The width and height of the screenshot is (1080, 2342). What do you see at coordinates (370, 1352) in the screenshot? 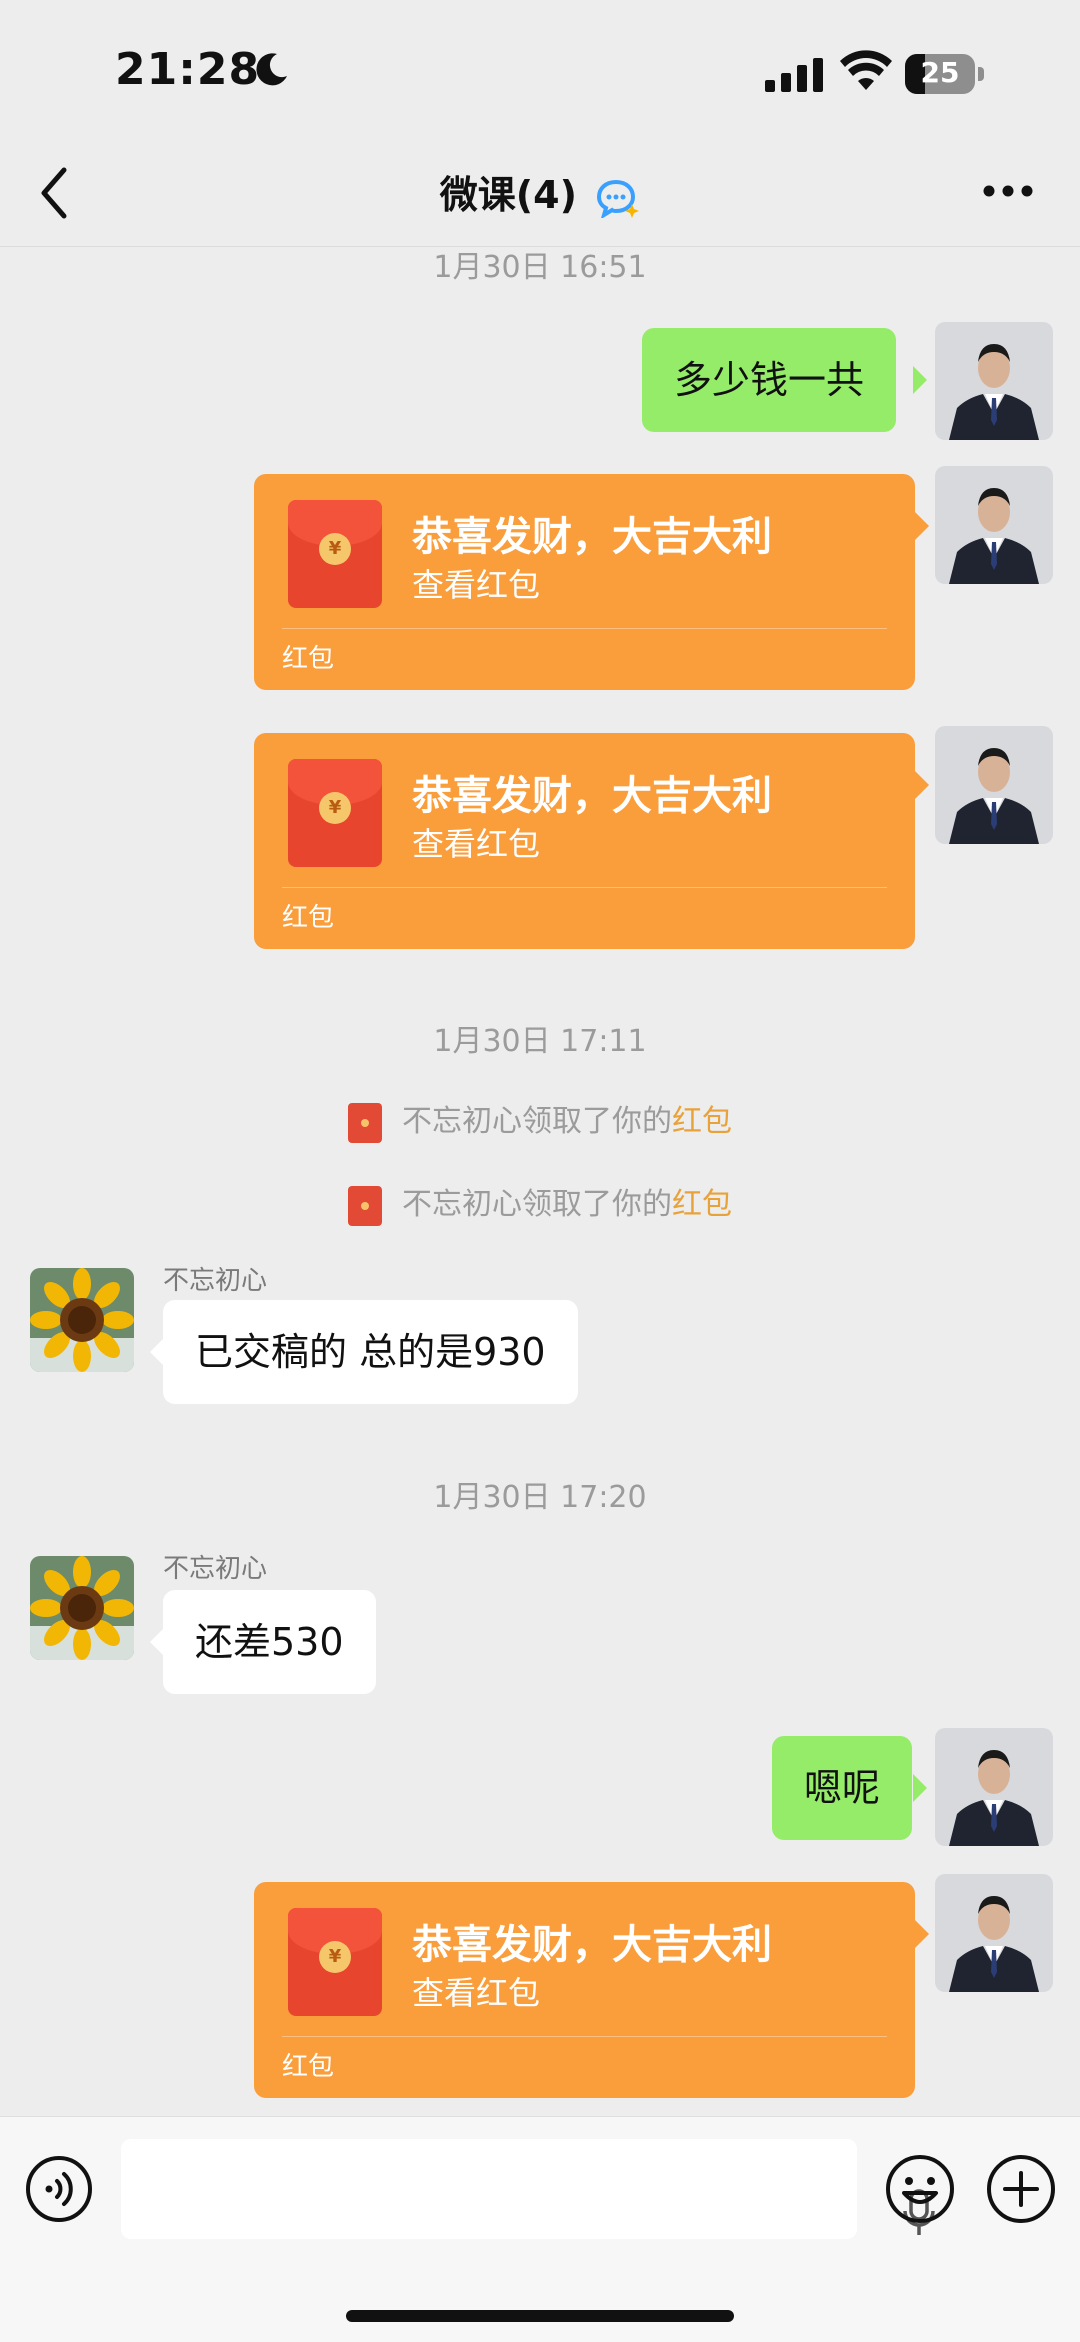
I see `message-bubble-other: 已交稿的 总的是930` at bounding box center [370, 1352].